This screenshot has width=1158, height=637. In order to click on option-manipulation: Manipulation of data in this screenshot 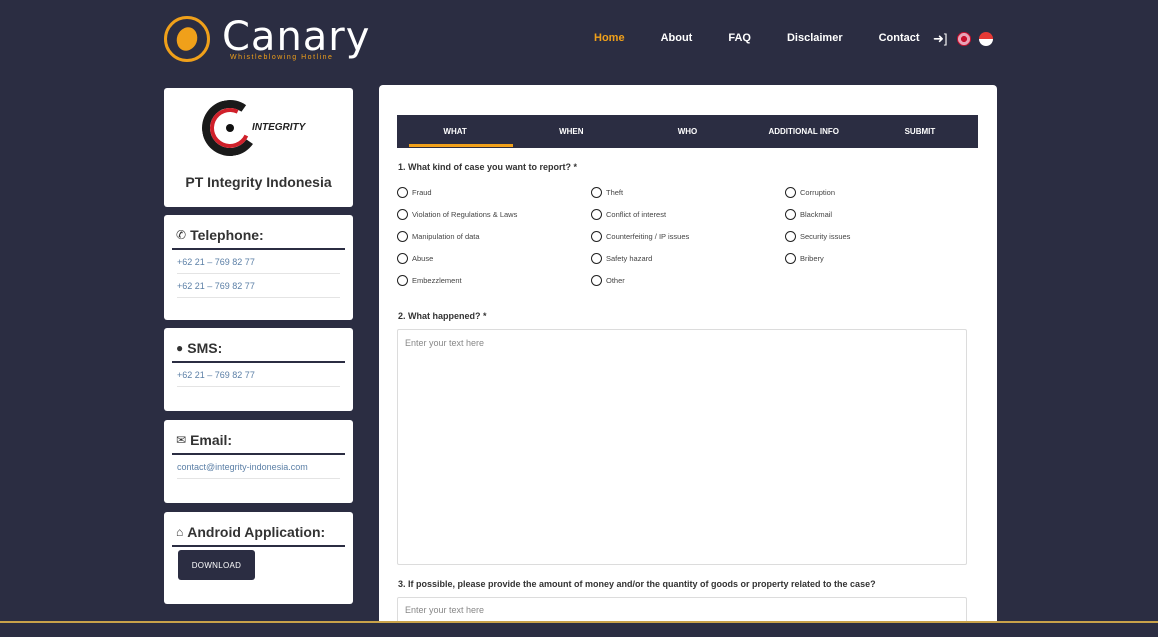, I will do `click(438, 236)`.